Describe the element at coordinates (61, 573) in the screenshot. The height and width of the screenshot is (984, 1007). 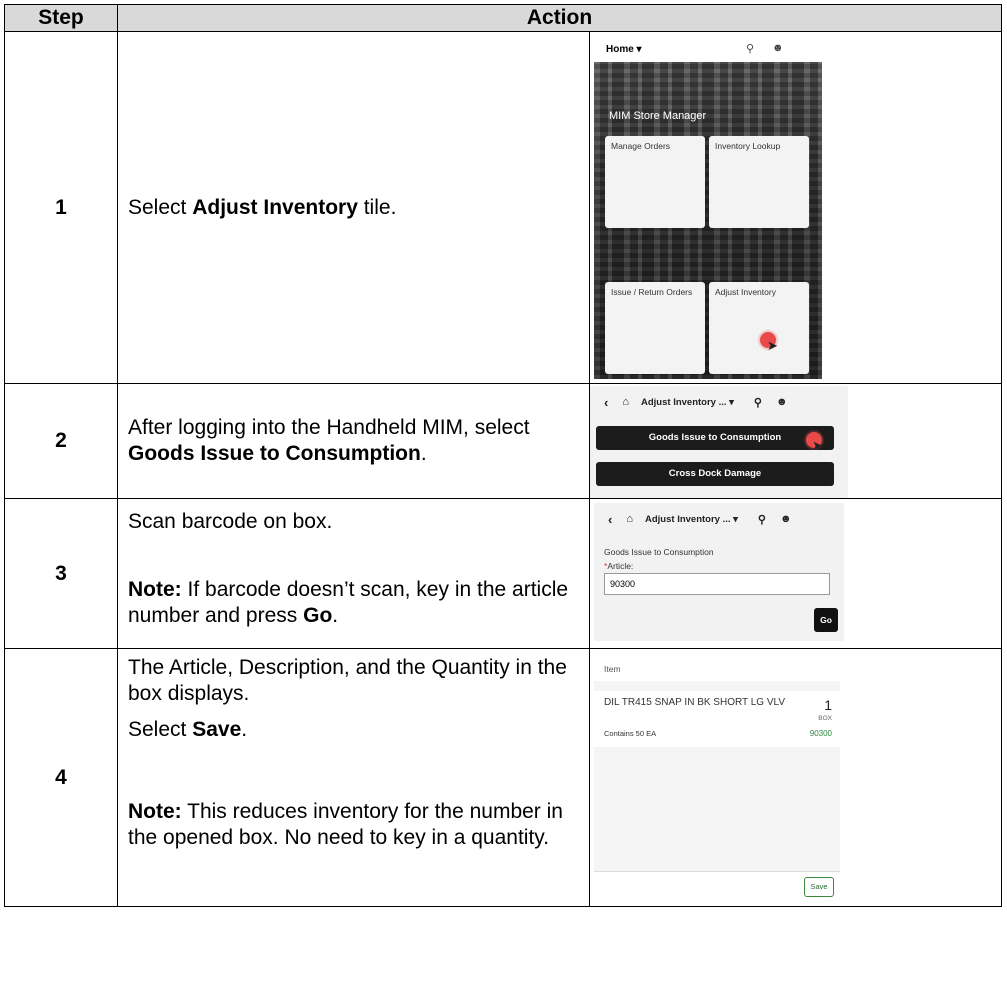
I see `step-number: 3` at that location.